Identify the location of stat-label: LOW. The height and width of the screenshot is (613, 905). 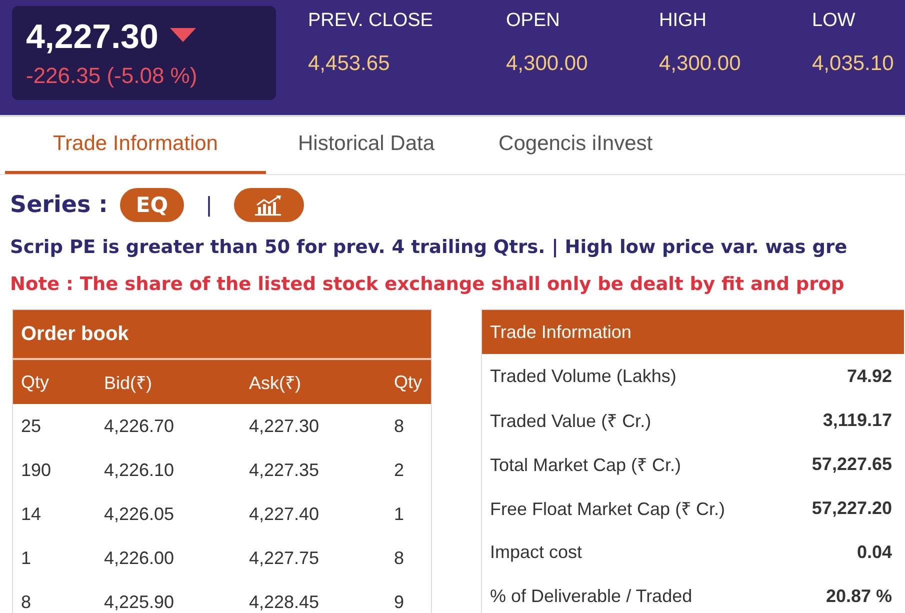
(834, 21).